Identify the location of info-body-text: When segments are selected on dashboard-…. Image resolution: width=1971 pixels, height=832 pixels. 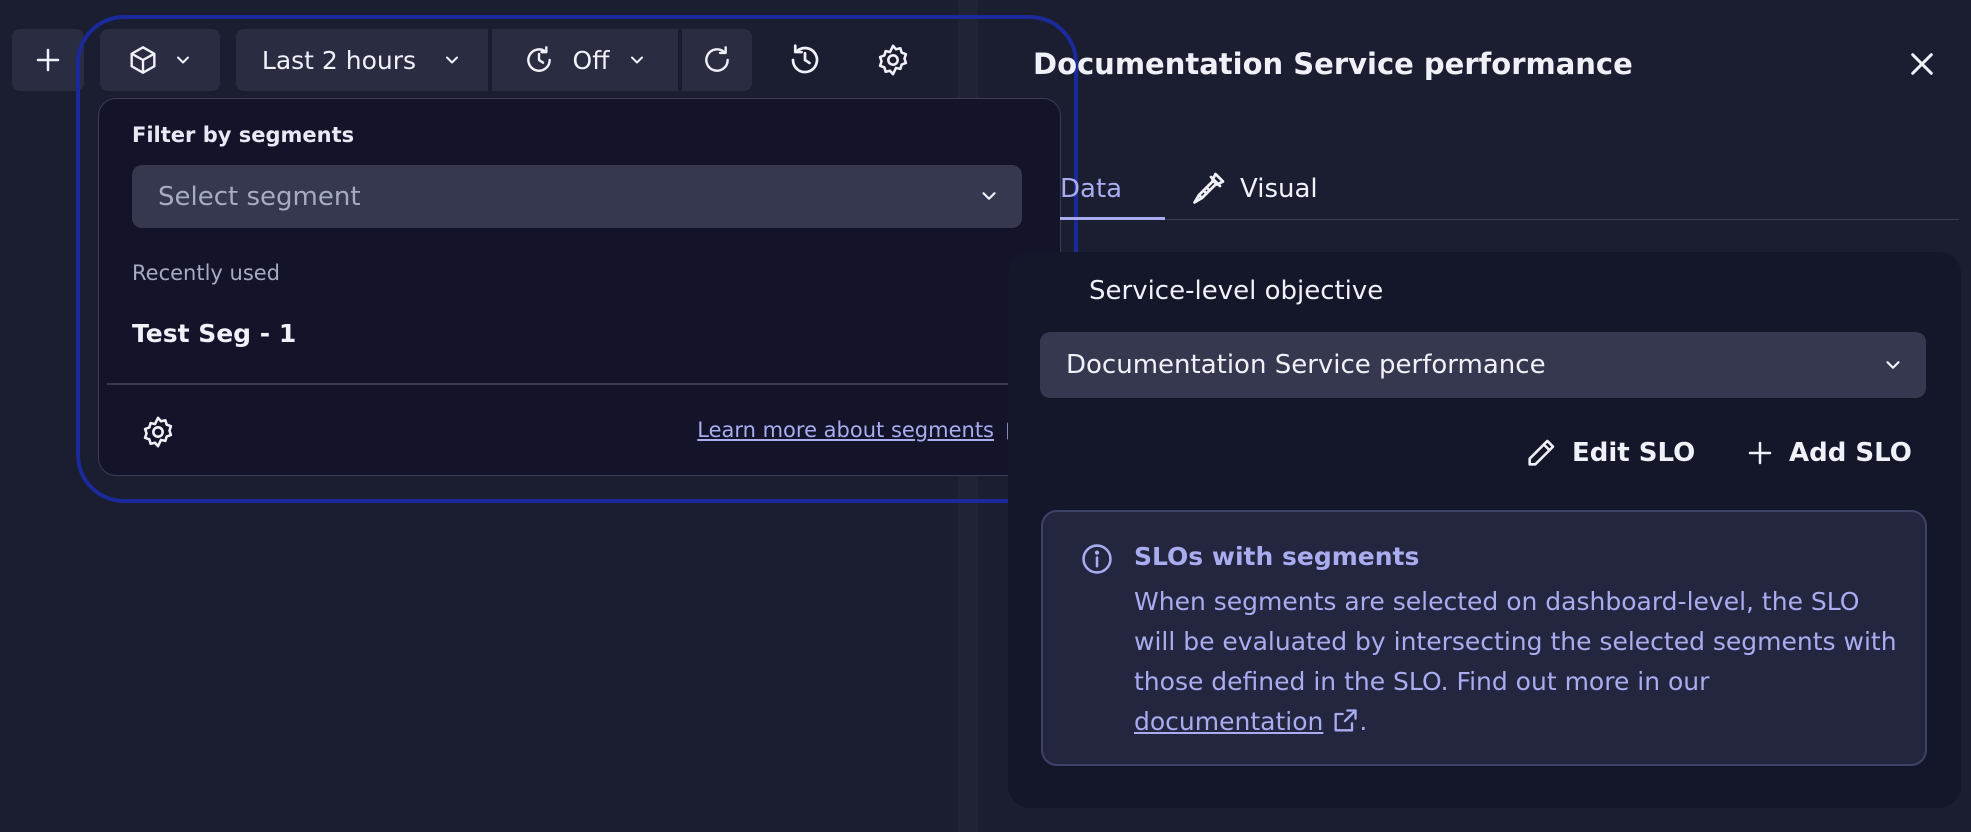
(1515, 641).